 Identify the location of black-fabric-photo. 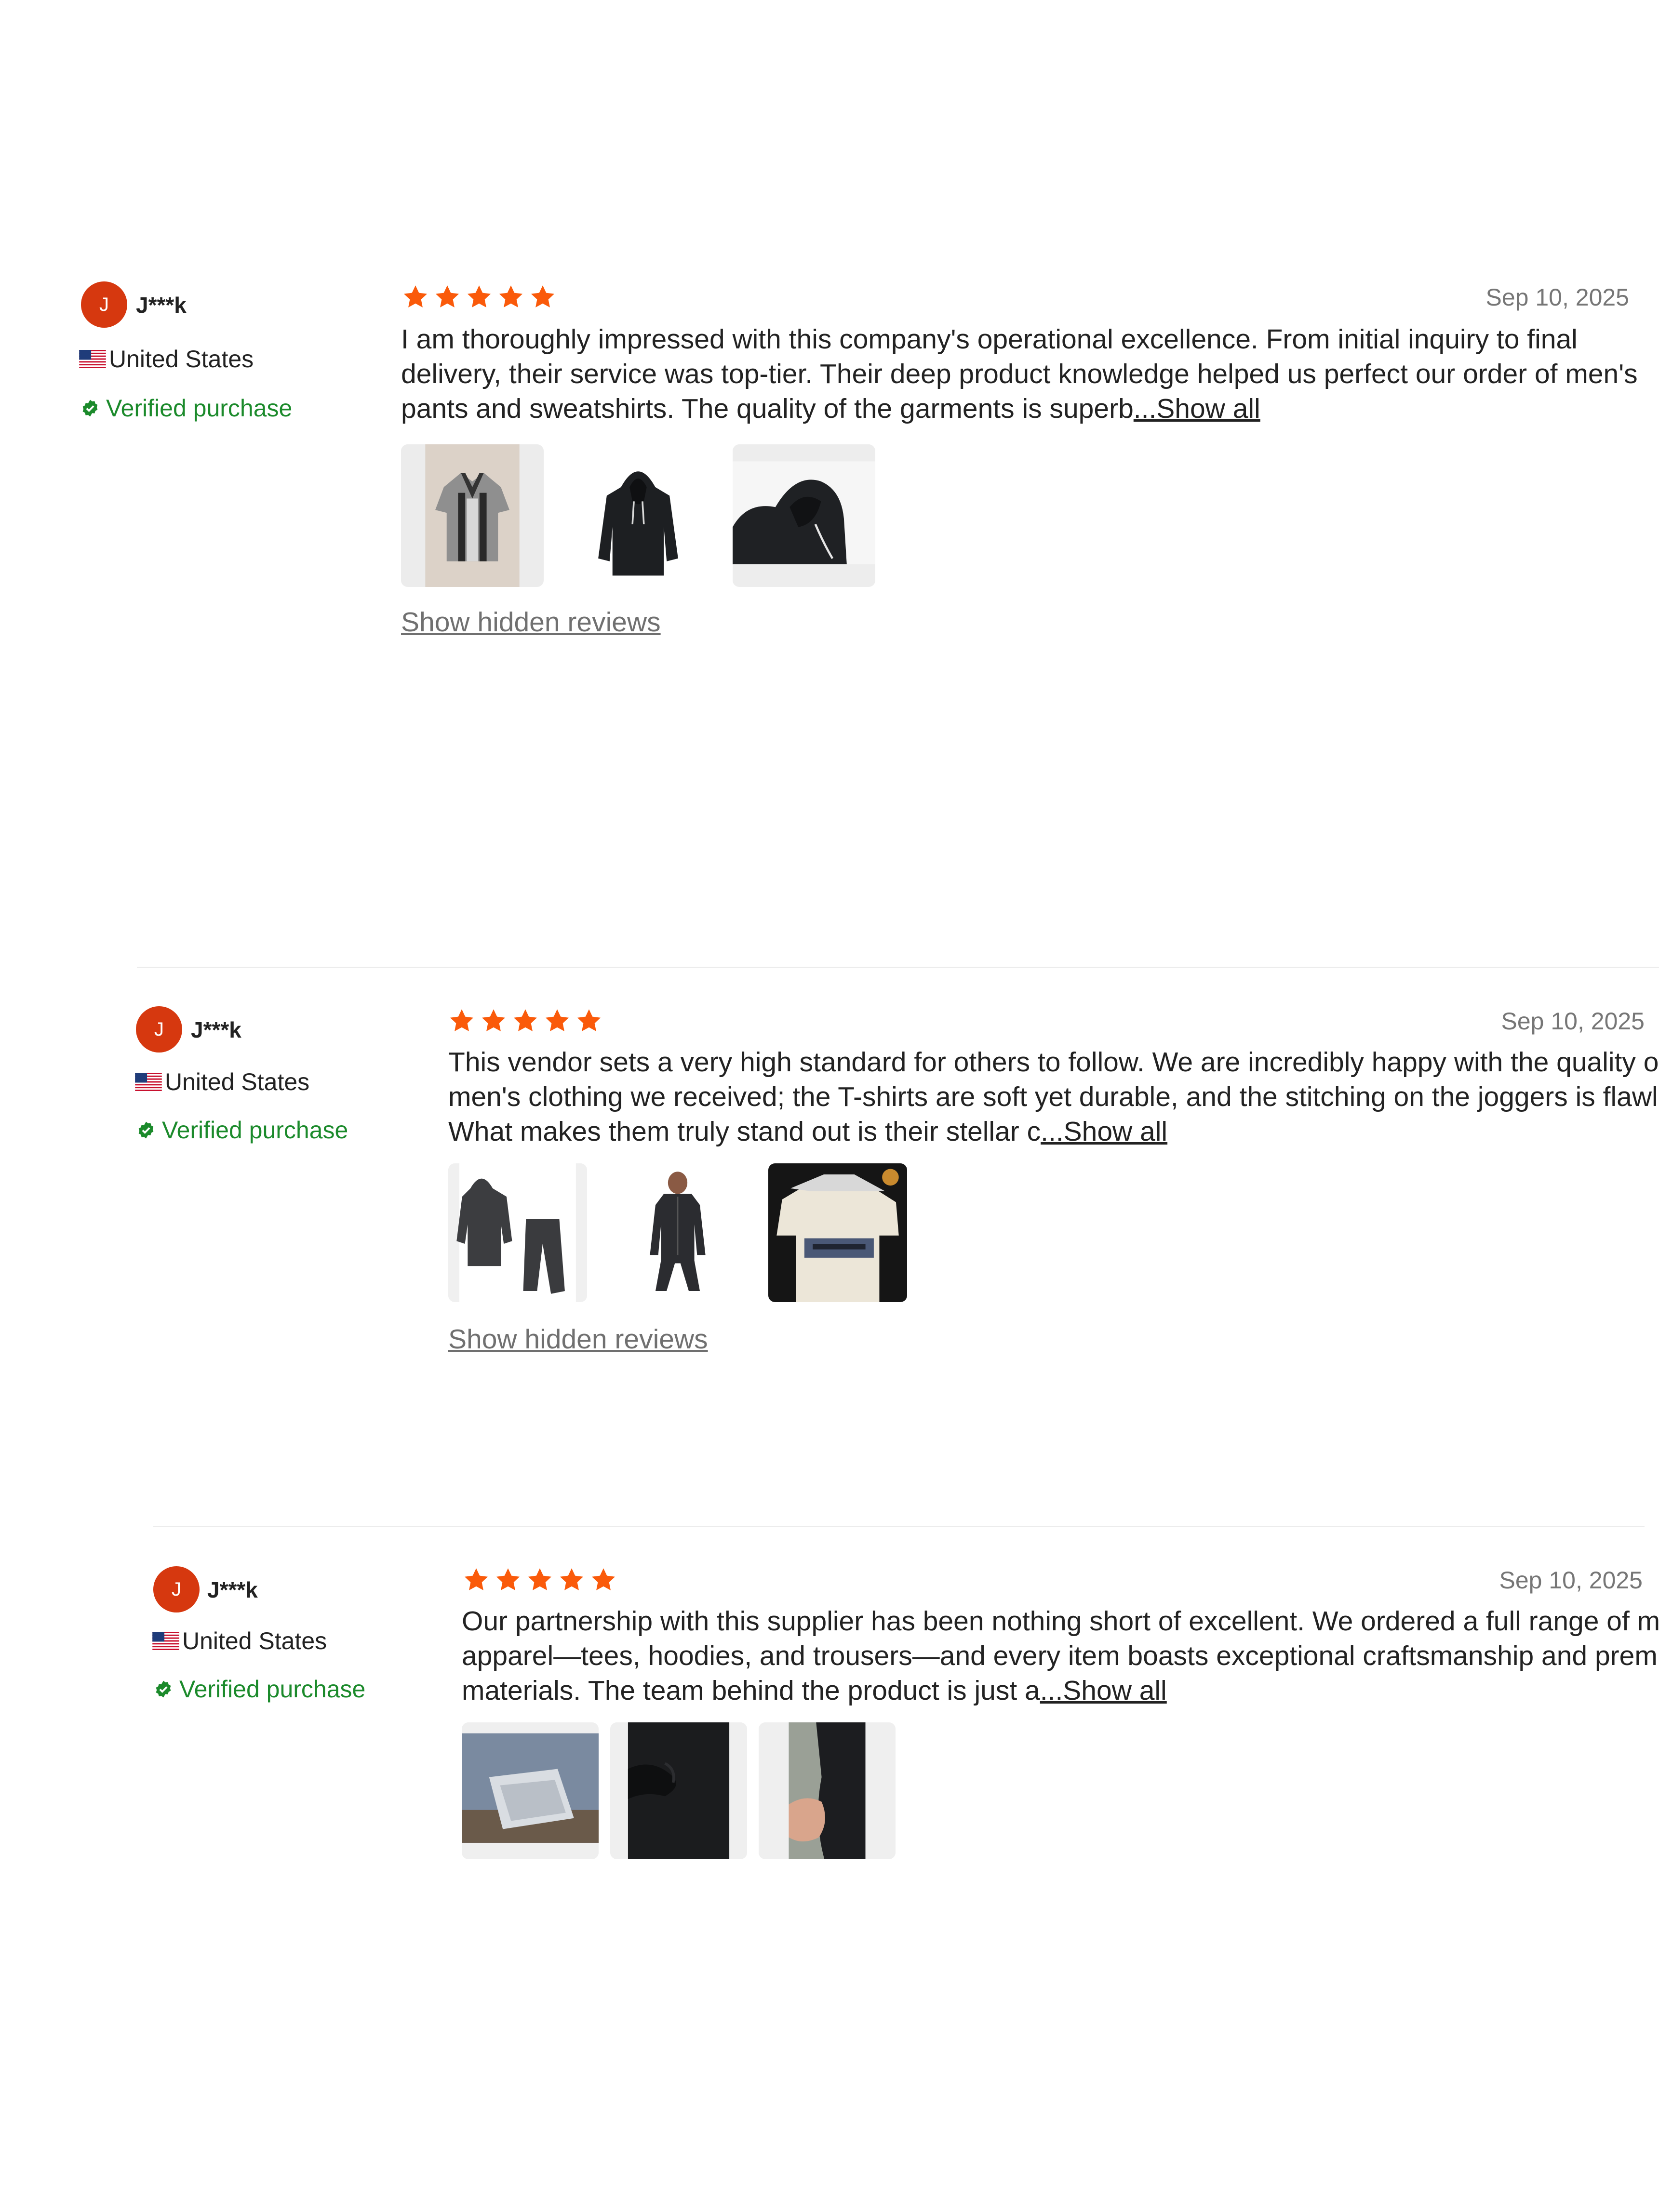
(678, 1790).